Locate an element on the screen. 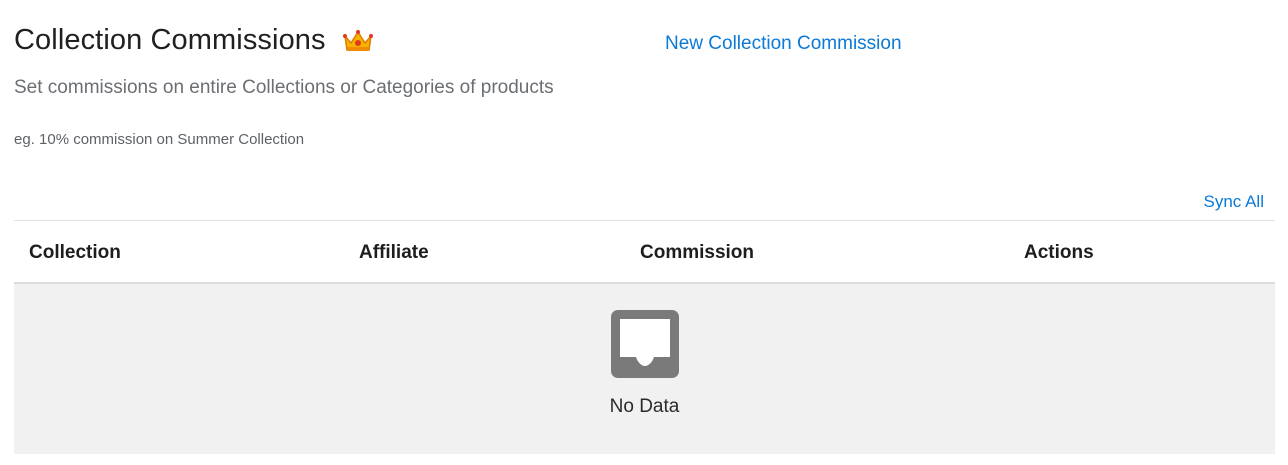 The image size is (1288, 465). crown-icon is located at coordinates (358, 41).